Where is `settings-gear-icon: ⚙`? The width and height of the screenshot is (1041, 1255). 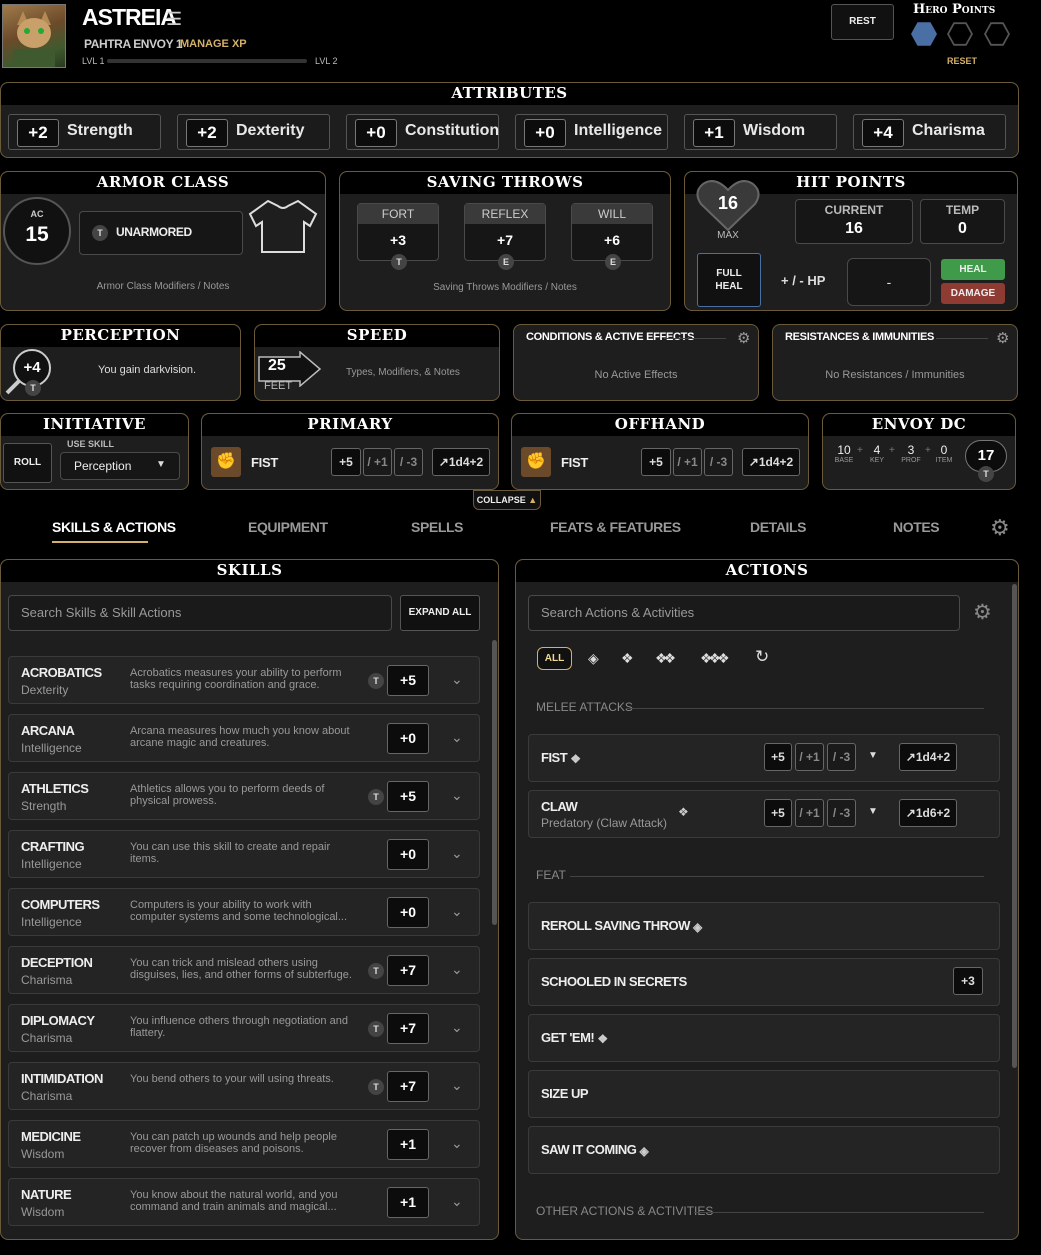
settings-gear-icon: ⚙ is located at coordinates (1000, 528).